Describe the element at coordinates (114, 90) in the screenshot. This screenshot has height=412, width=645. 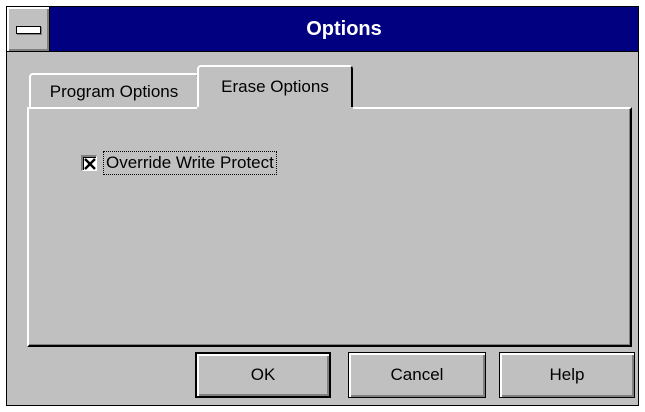
I see `tab-program-options: Program Options` at that location.